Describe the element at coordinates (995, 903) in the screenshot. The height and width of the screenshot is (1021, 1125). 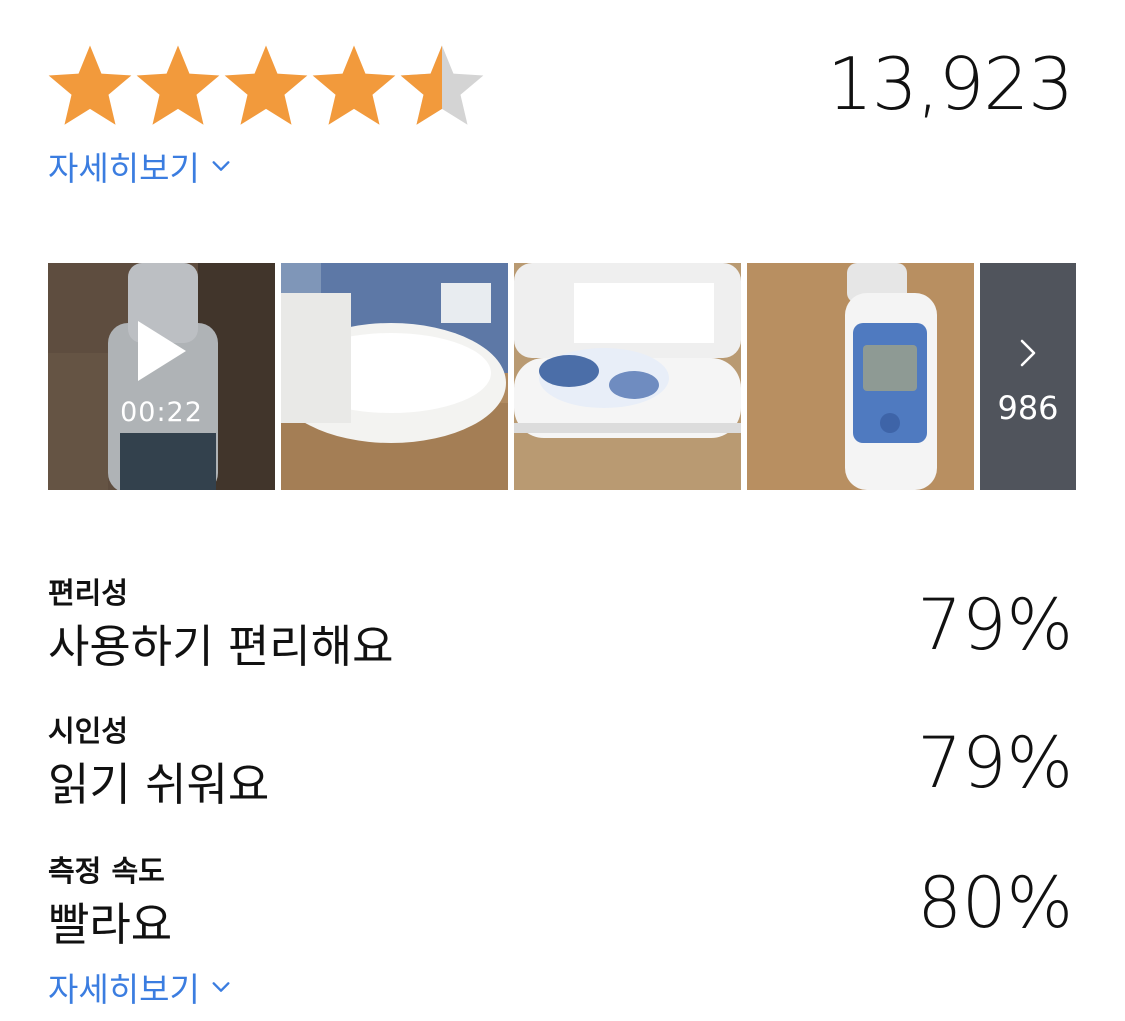
I see `attribute-percent: 80%` at that location.